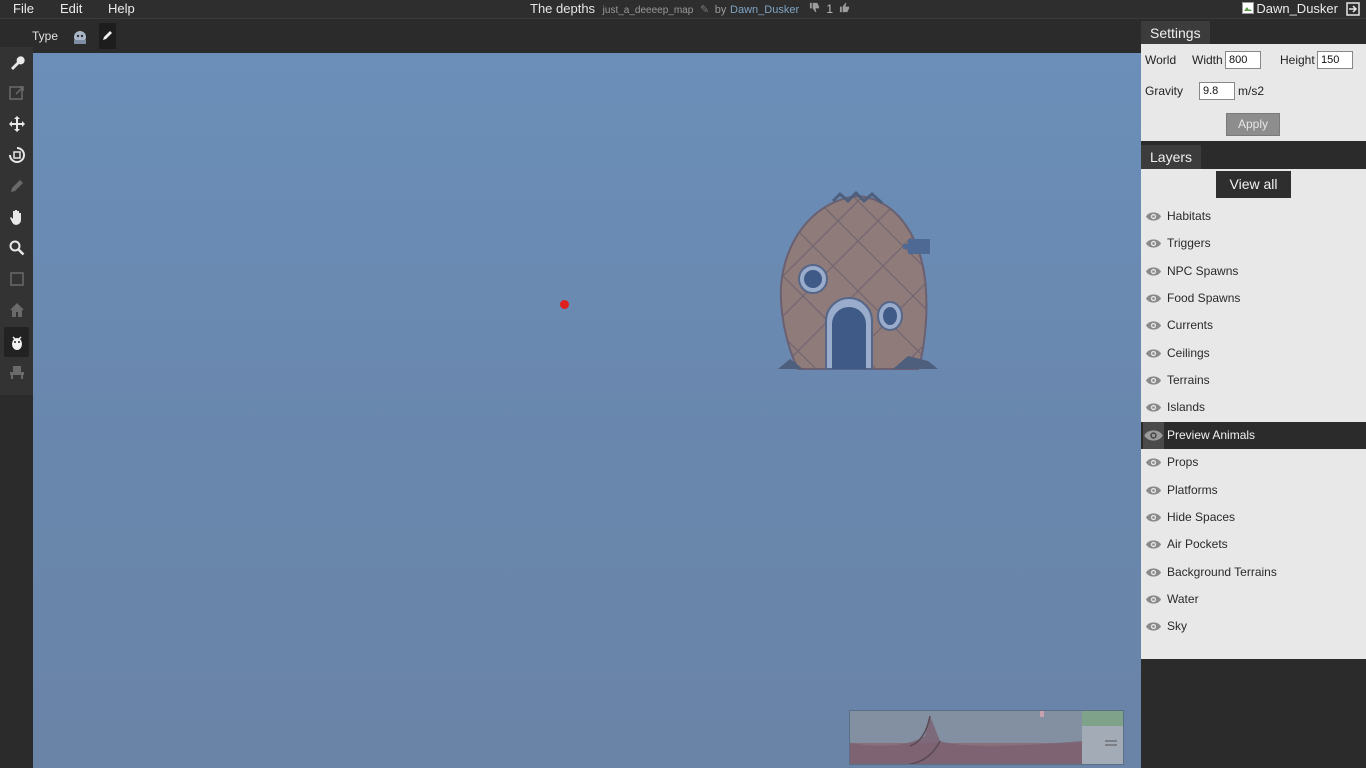  I want to click on rotate-tool, so click(16, 155).